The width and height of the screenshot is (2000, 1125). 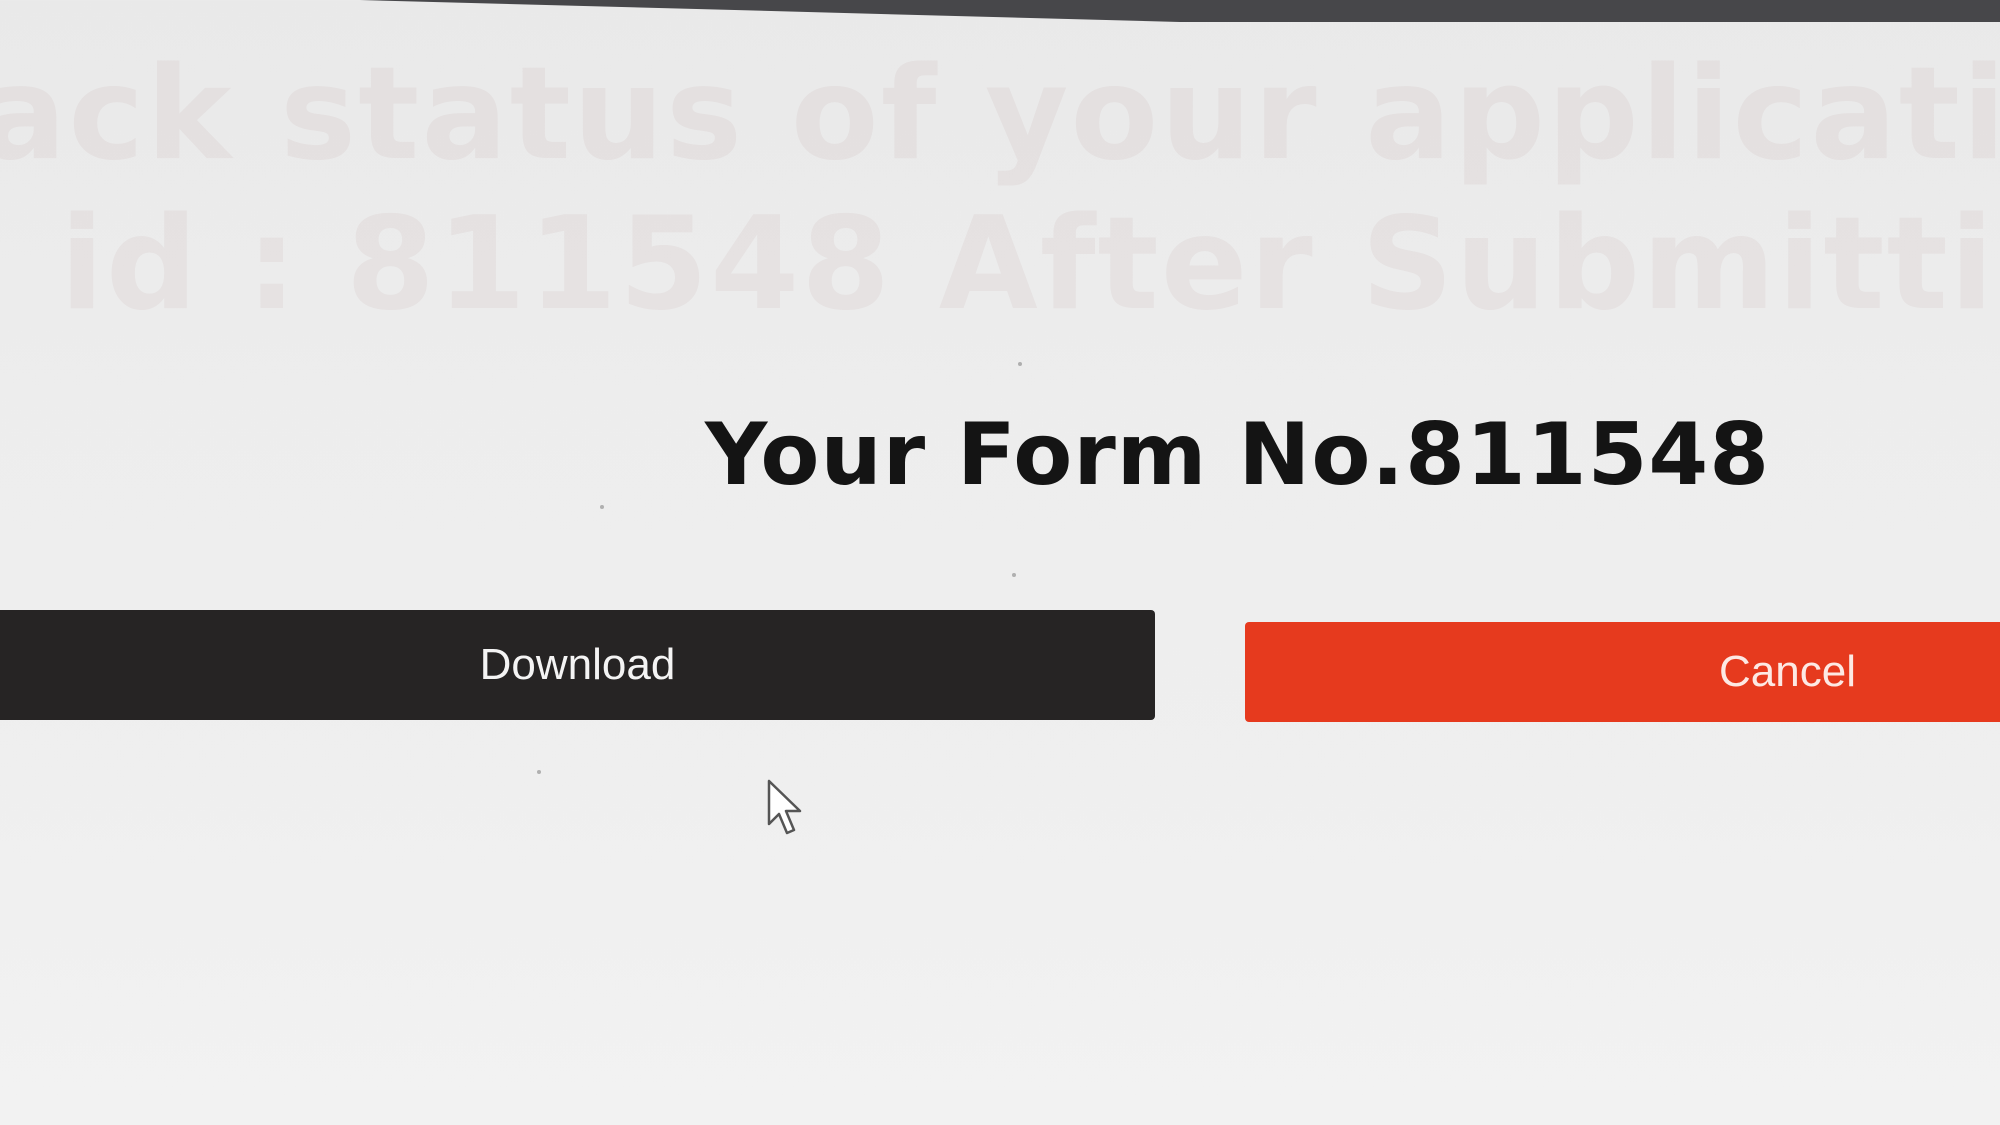 I want to click on background-notice-line-1: ack status of your application using, so click(x=1000, y=114).